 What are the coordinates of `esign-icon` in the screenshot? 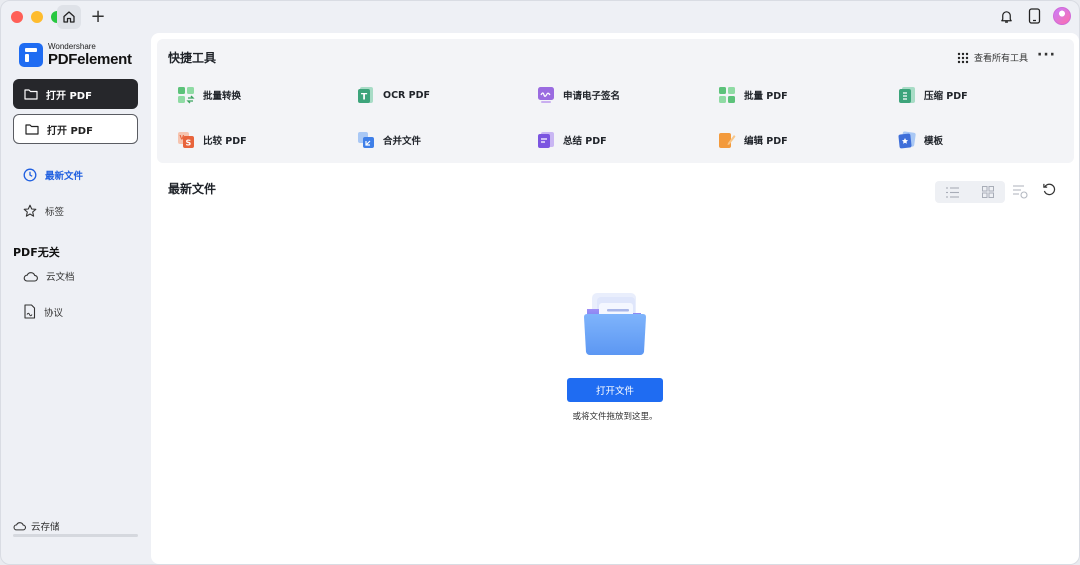 It's located at (546, 95).